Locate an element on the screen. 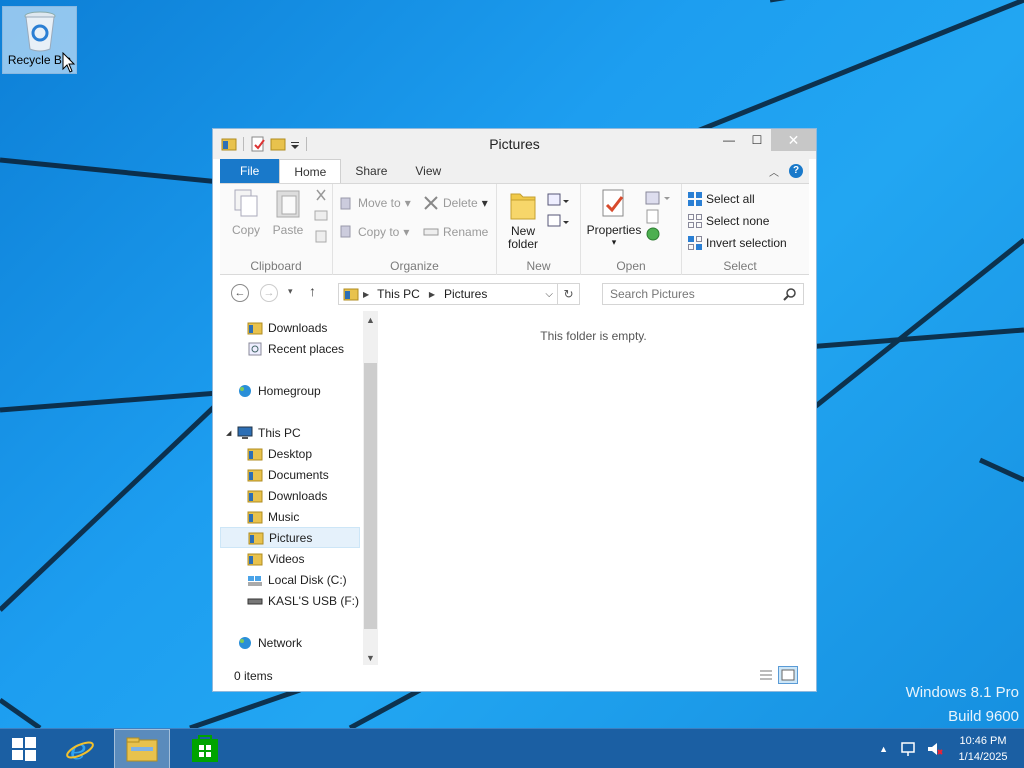  recent-locations-chevron-icon: ▾ is located at coordinates (290, 291).